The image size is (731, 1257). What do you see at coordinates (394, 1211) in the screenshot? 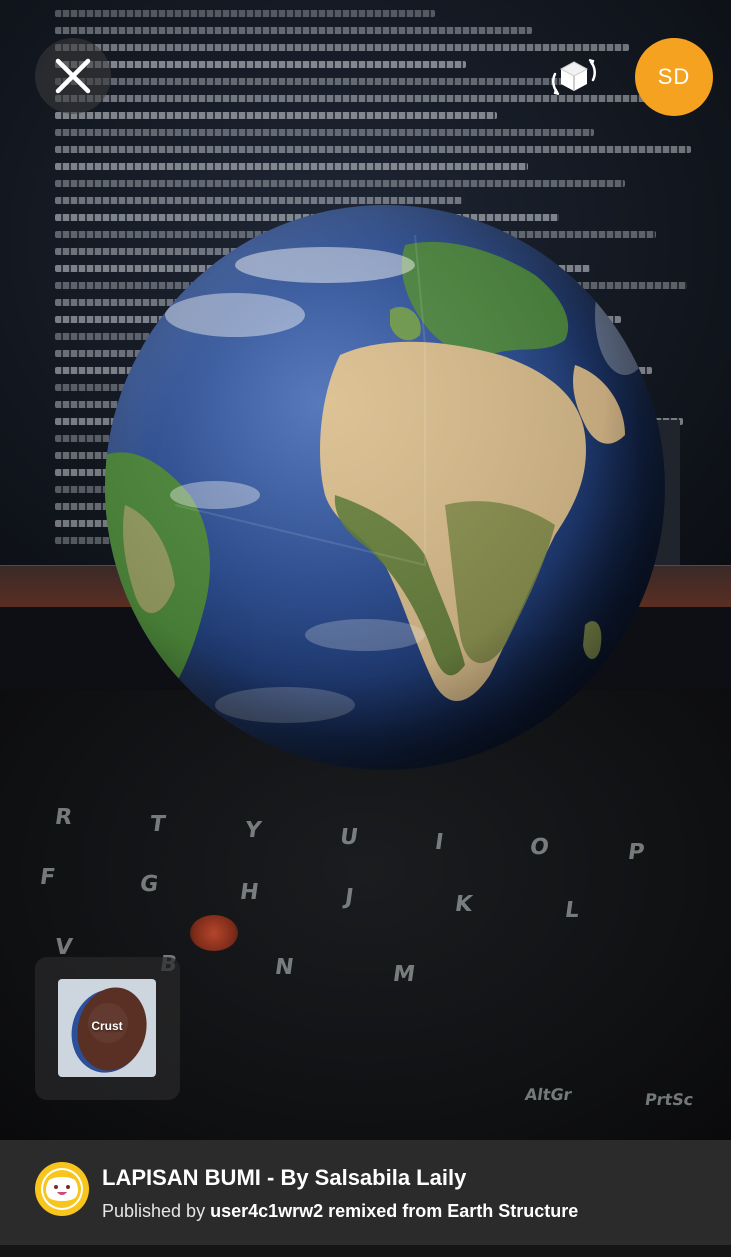
I see `publisher-name: user4c1wrw2 remixed from Earth Structure` at bounding box center [394, 1211].